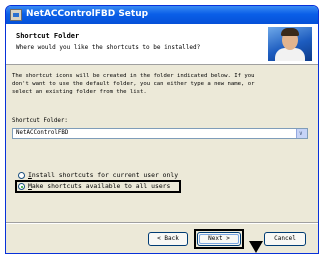  What do you see at coordinates (21, 175) in the screenshot?
I see `radio-button-icon` at bounding box center [21, 175].